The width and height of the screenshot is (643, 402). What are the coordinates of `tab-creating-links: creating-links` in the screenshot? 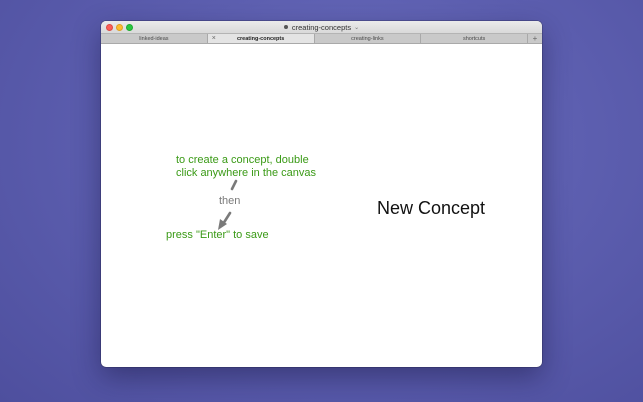 It's located at (368, 38).